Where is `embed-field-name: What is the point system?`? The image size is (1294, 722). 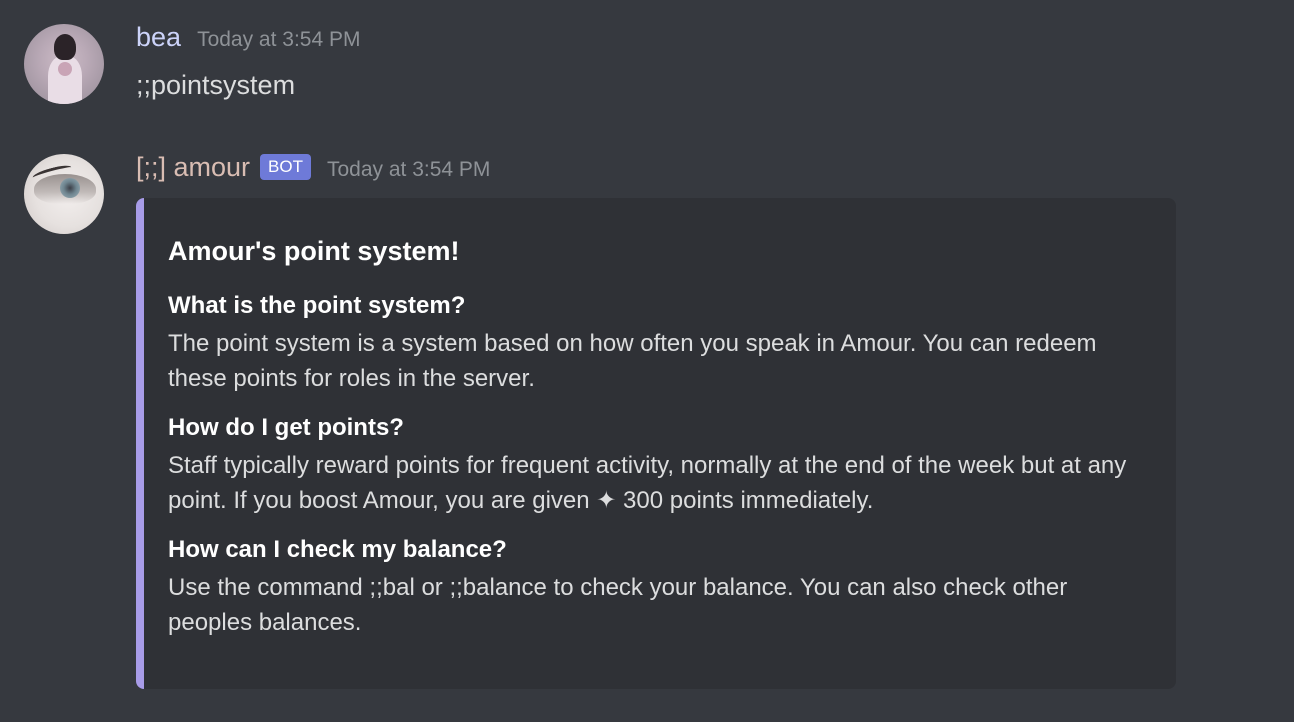 embed-field-name: What is the point system? is located at coordinates (317, 305).